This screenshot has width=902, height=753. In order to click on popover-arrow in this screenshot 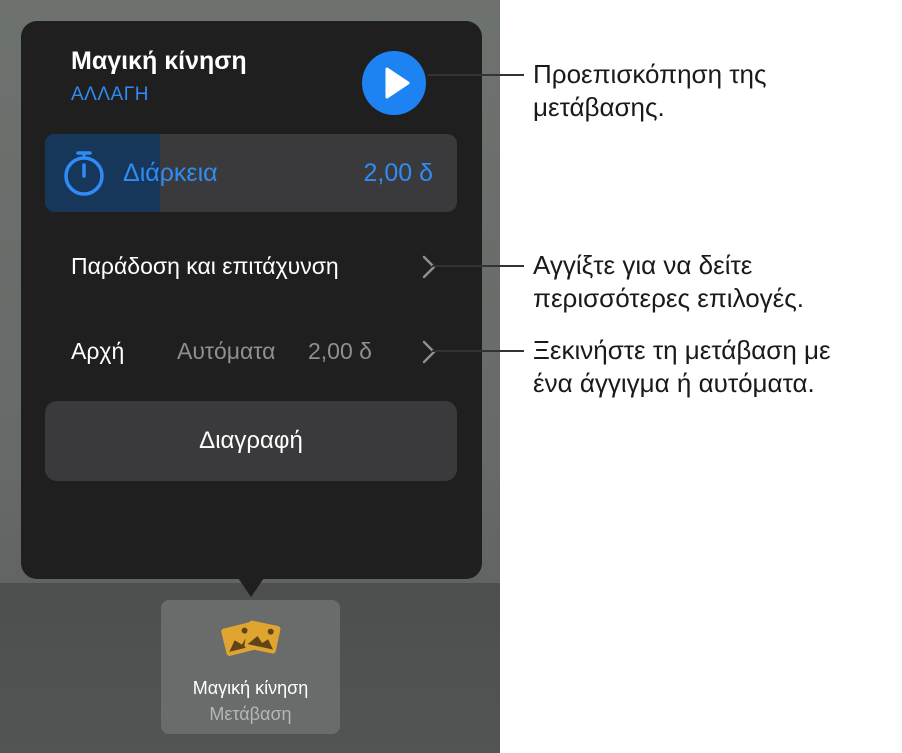, I will do `click(251, 586)`.